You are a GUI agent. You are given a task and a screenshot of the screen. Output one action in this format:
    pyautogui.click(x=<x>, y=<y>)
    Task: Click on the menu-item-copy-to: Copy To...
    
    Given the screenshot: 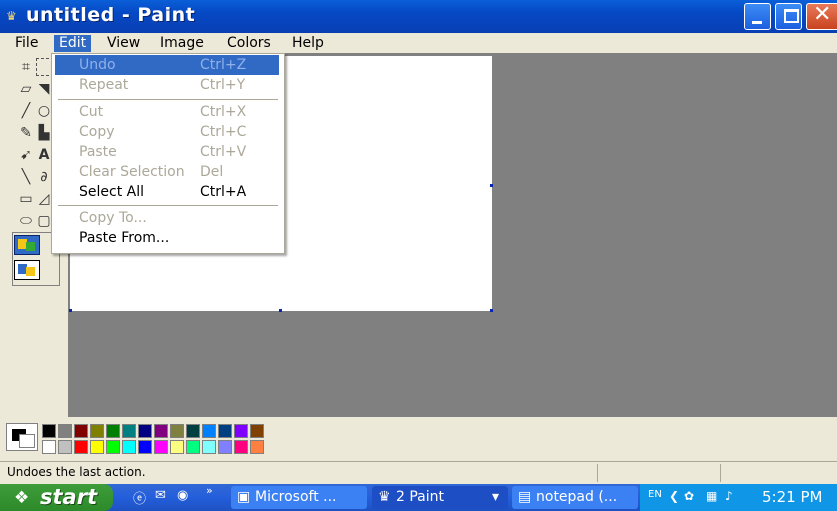 What is the action you would take?
    pyautogui.click(x=167, y=218)
    